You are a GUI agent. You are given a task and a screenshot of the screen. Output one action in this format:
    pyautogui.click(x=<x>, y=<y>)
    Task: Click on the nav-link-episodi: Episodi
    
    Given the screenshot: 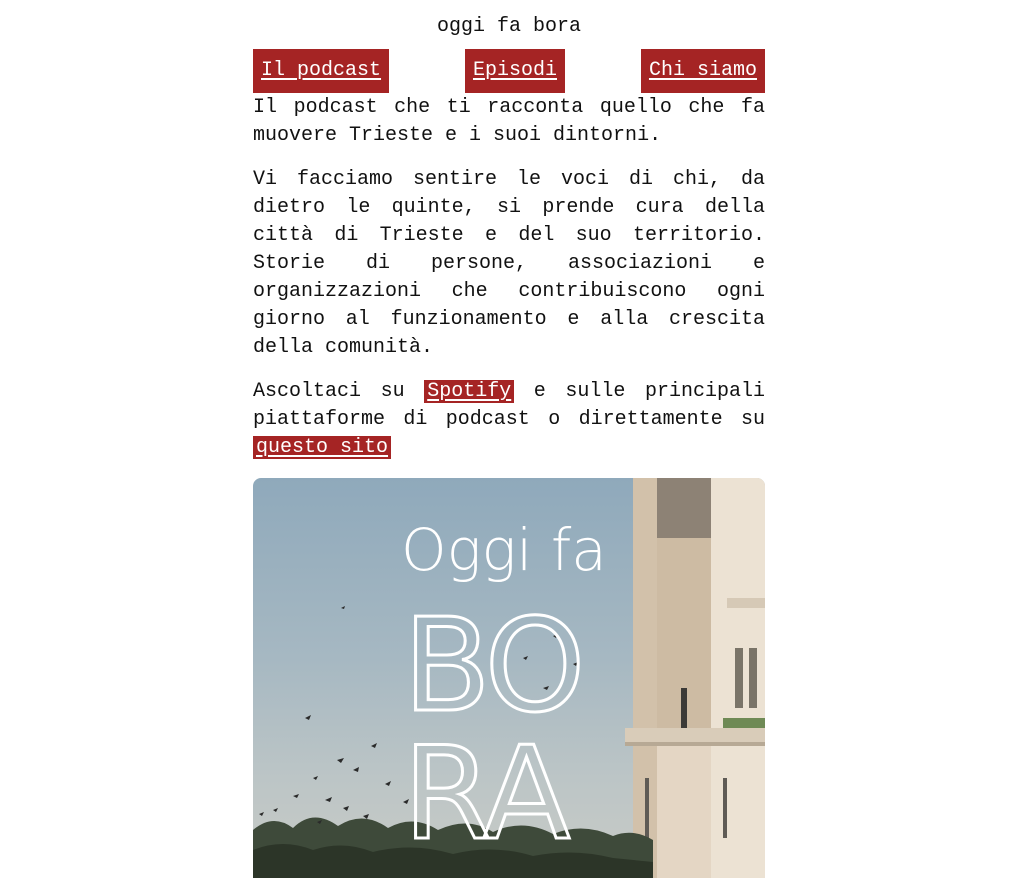 What is the action you would take?
    pyautogui.click(x=514, y=71)
    